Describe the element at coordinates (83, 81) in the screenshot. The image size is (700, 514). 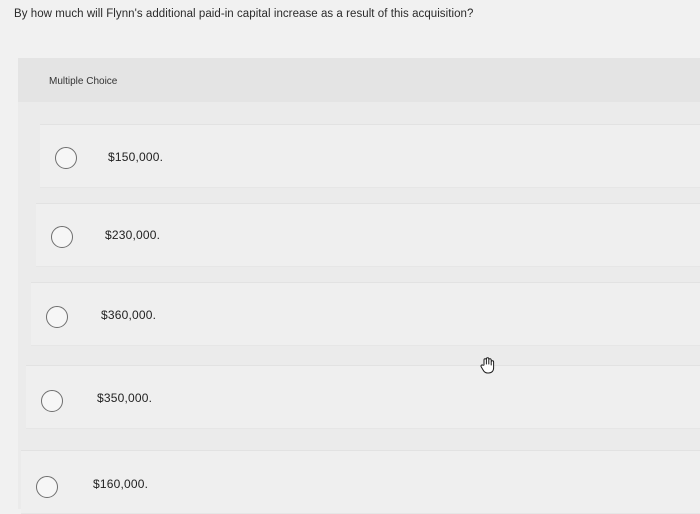
I see `multiple-choice-label: Multiple Choice` at that location.